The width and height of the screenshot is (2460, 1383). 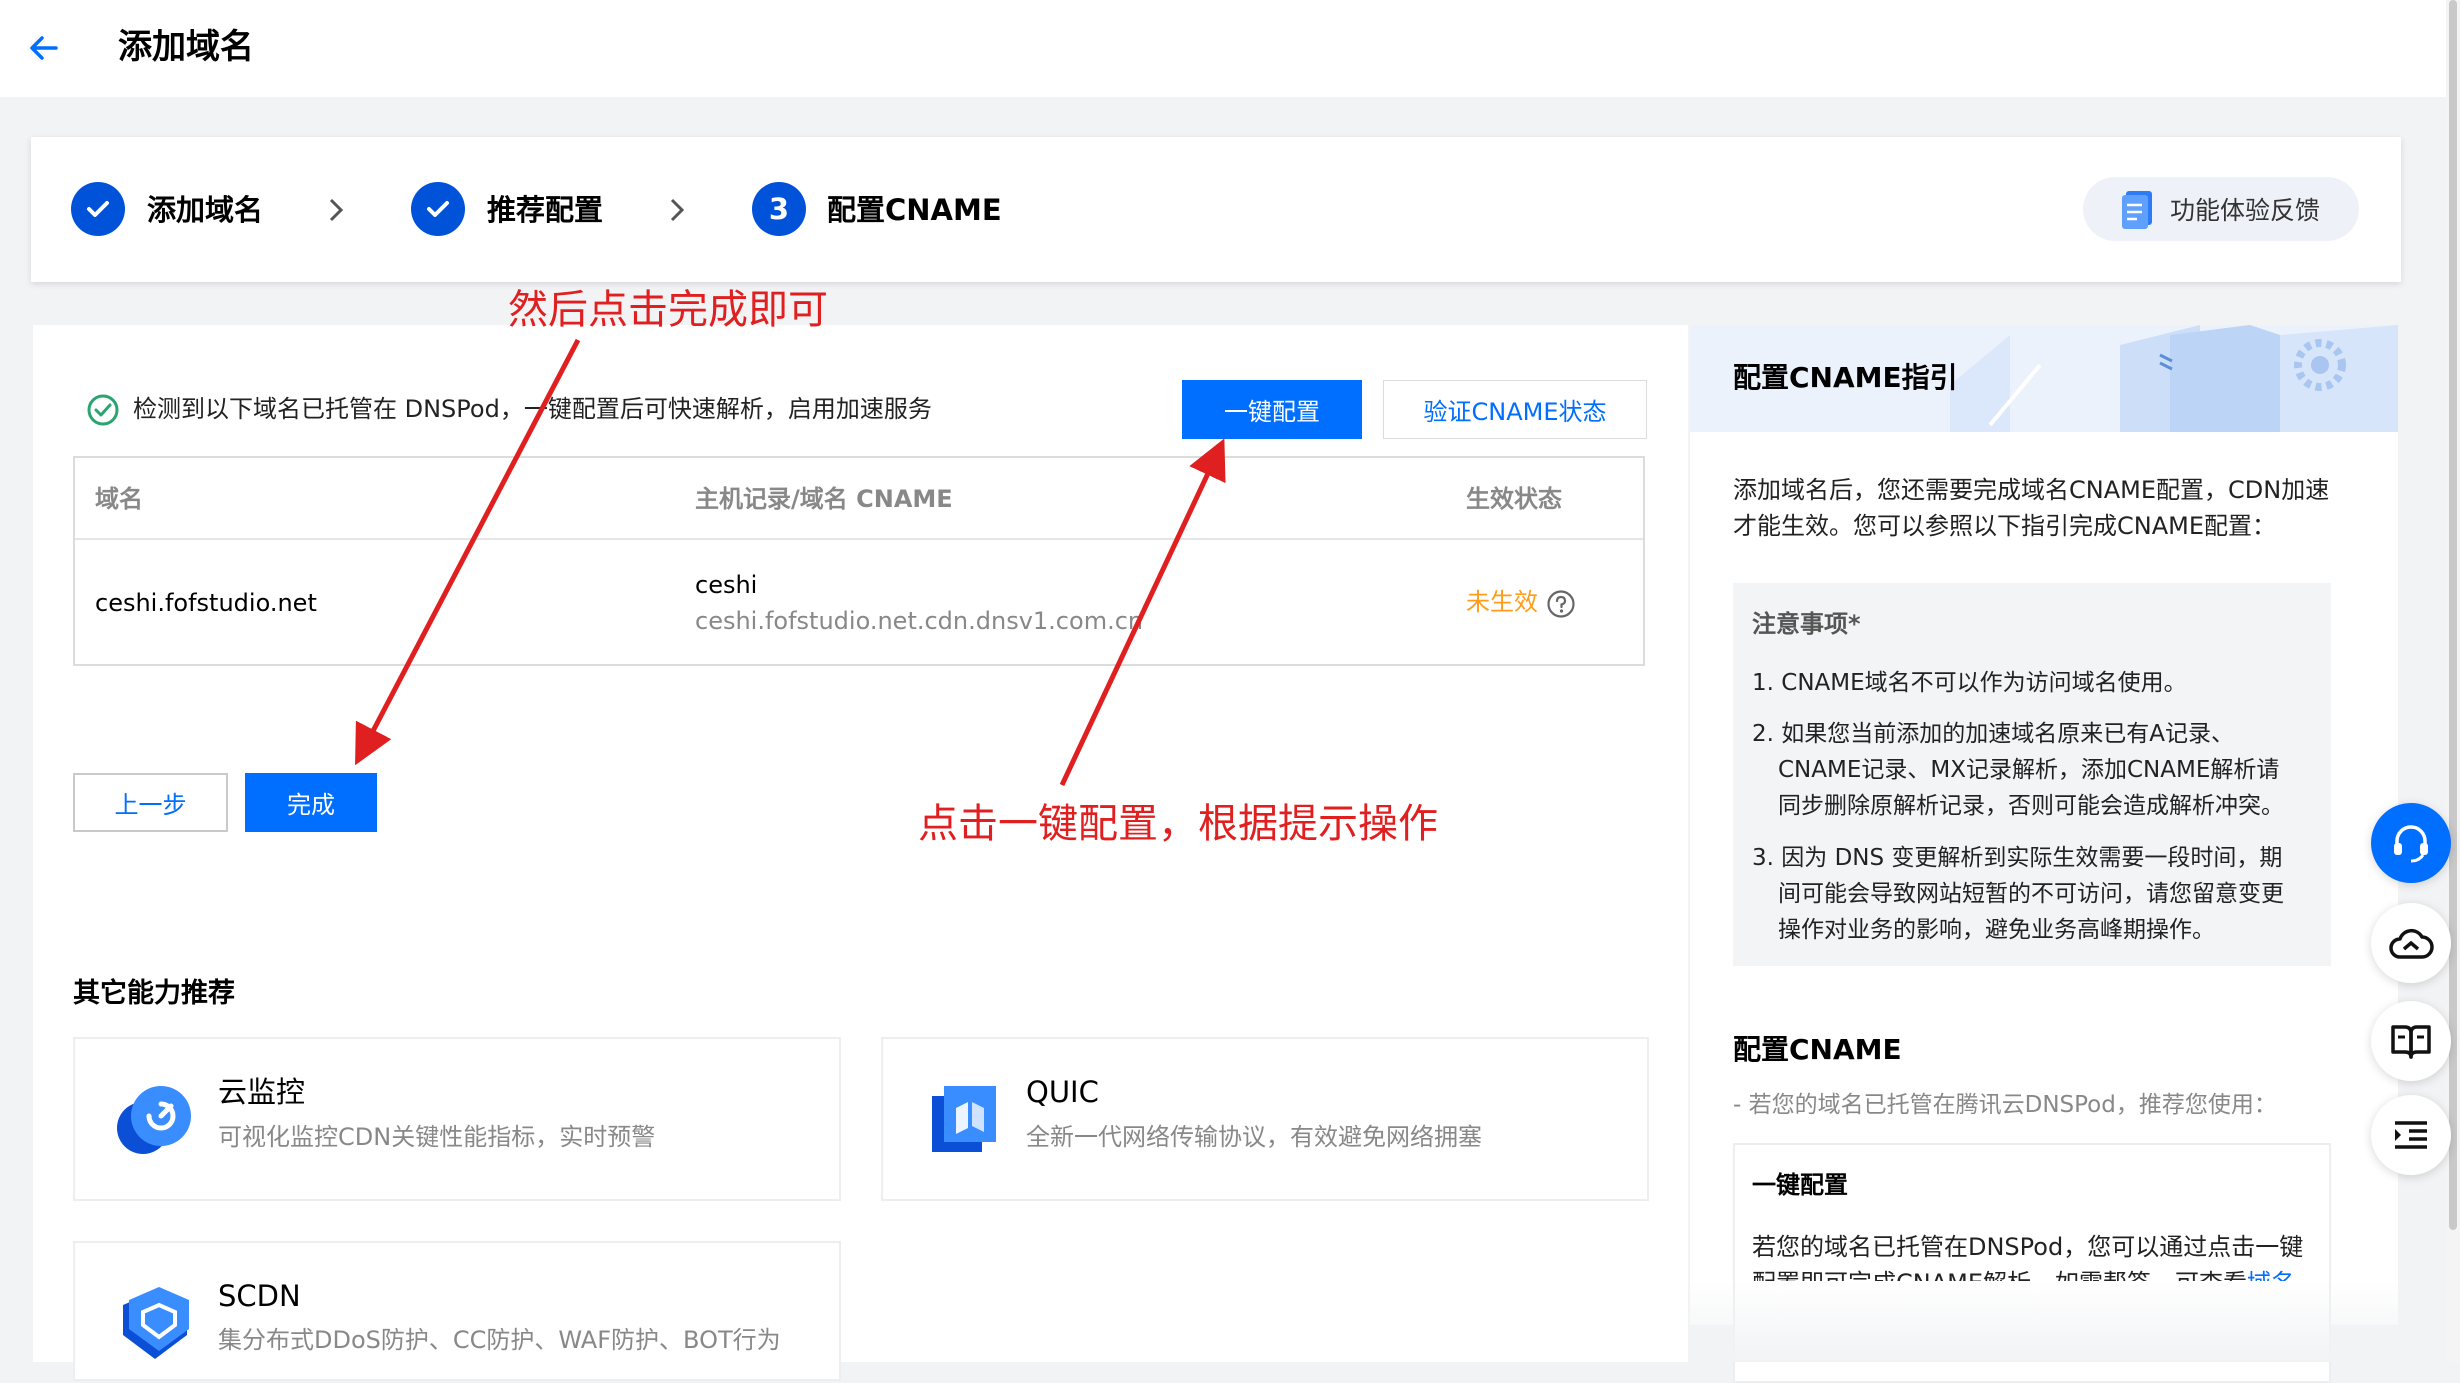 I want to click on monitor-icon, so click(x=154, y=1120).